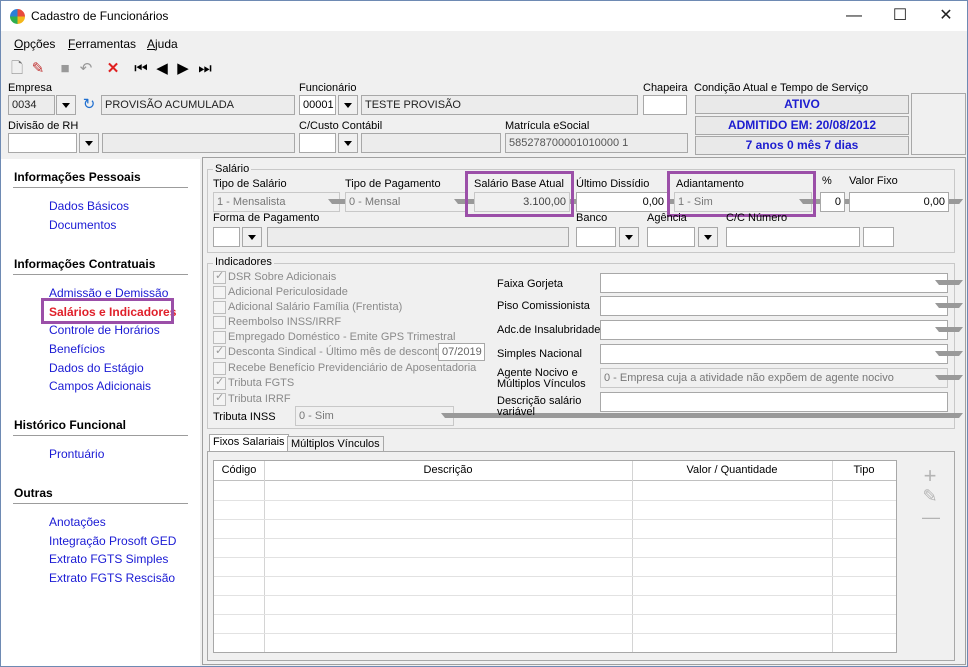 The image size is (968, 667). I want to click on sidebar-item-documentos: Documentos, so click(82, 225).